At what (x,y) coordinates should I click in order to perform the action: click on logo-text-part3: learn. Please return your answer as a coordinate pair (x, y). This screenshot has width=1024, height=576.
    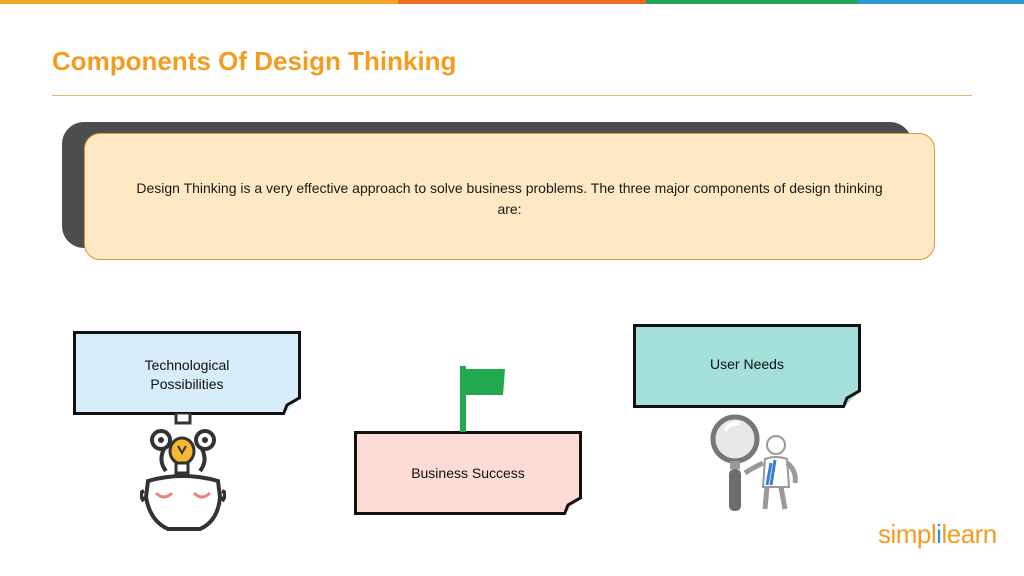
    Looking at the image, I should click on (969, 534).